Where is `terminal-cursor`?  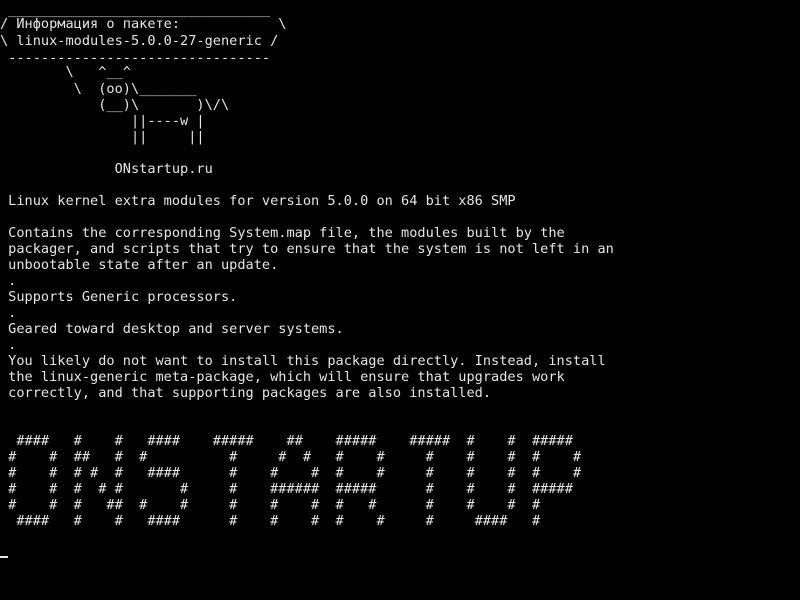
terminal-cursor is located at coordinates (4, 557).